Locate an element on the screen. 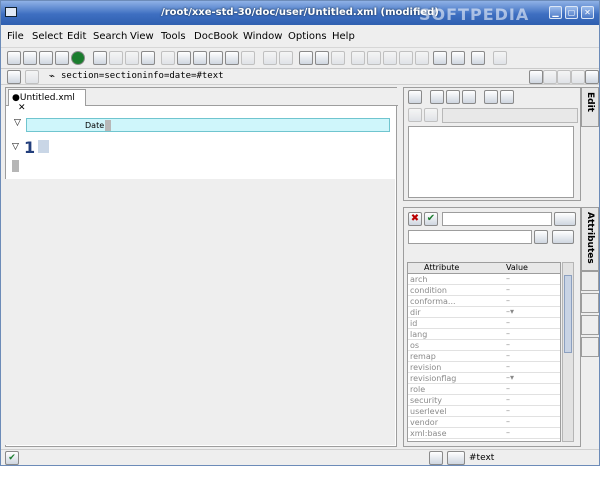 Image resolution: width=600 pixels, height=482 pixels. add-attribute-dropdown is located at coordinates (563, 237).